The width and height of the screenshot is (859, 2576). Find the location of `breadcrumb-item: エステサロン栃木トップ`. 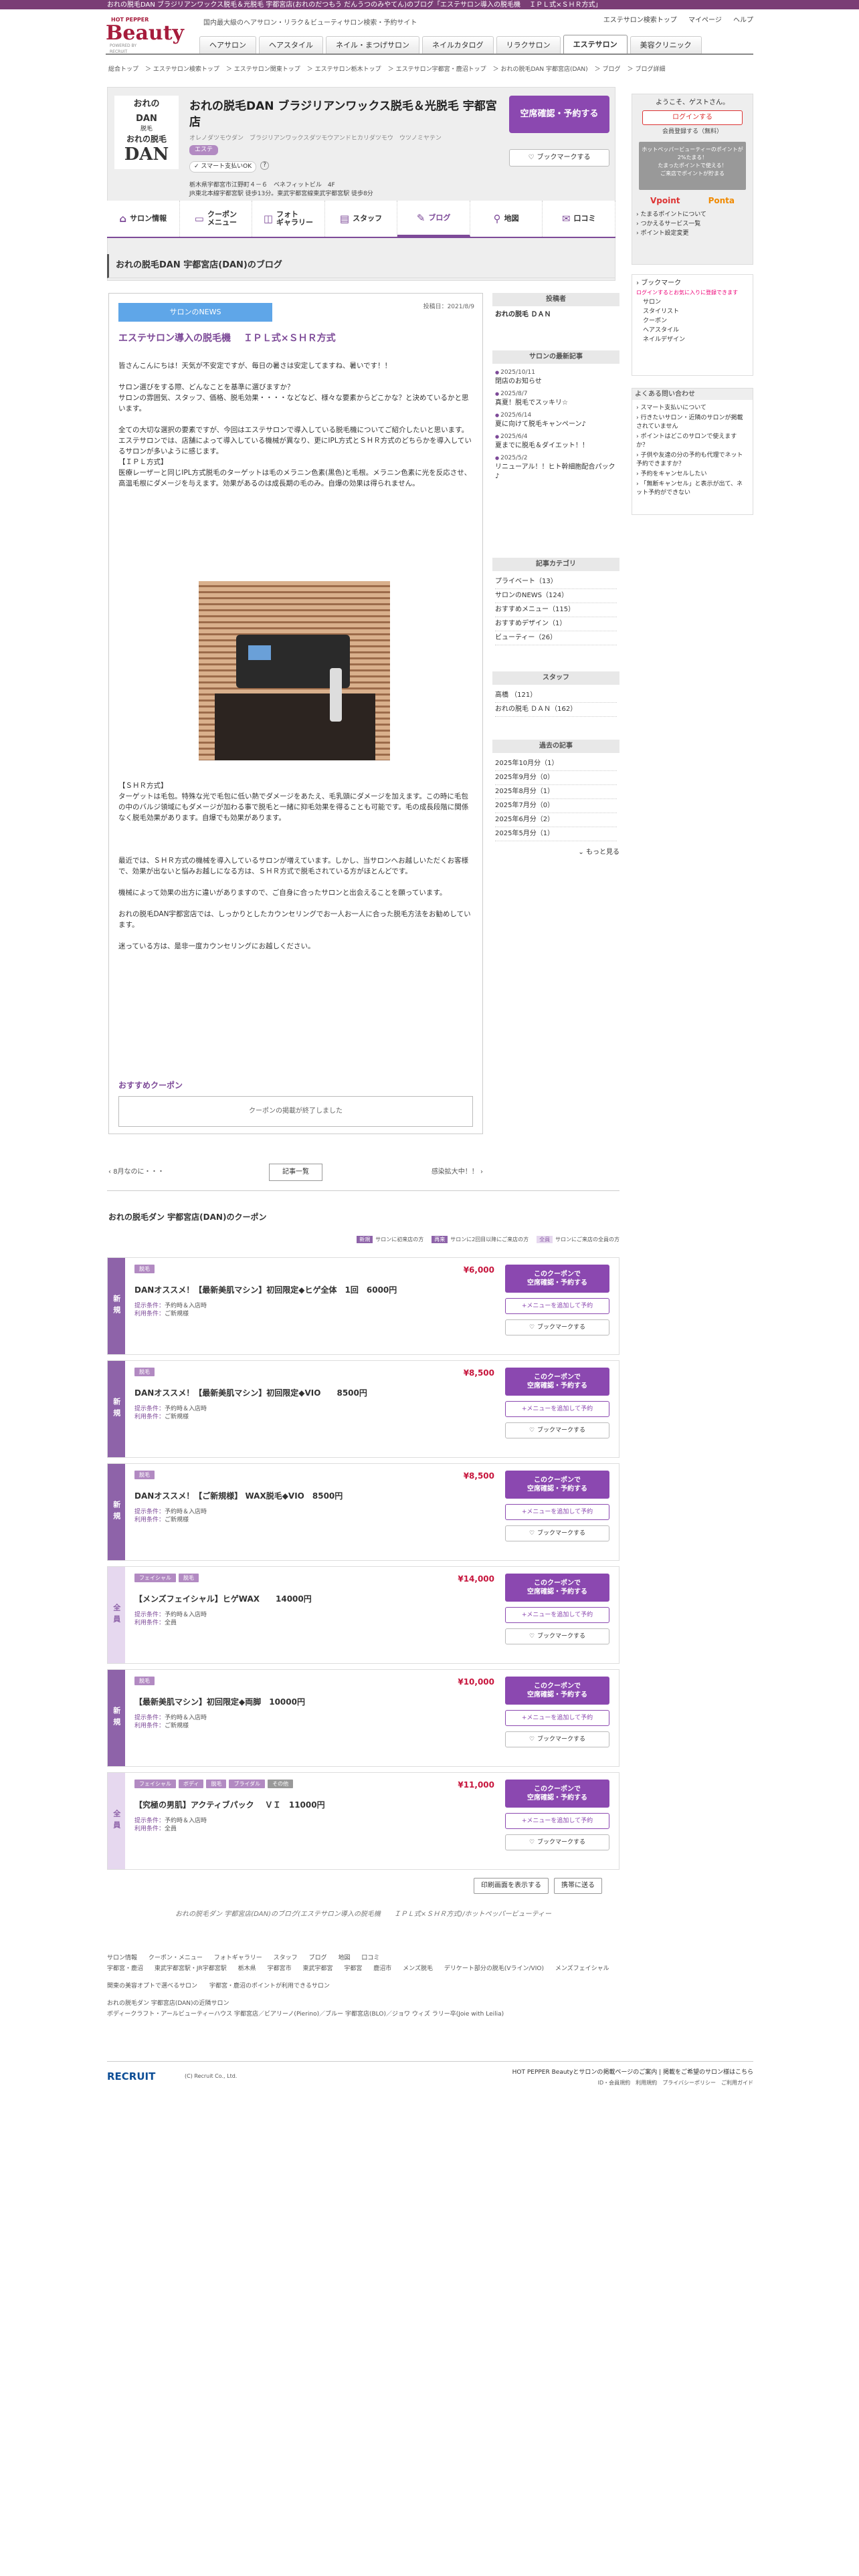

breadcrumb-item: エステサロン栃木トップ is located at coordinates (348, 69).